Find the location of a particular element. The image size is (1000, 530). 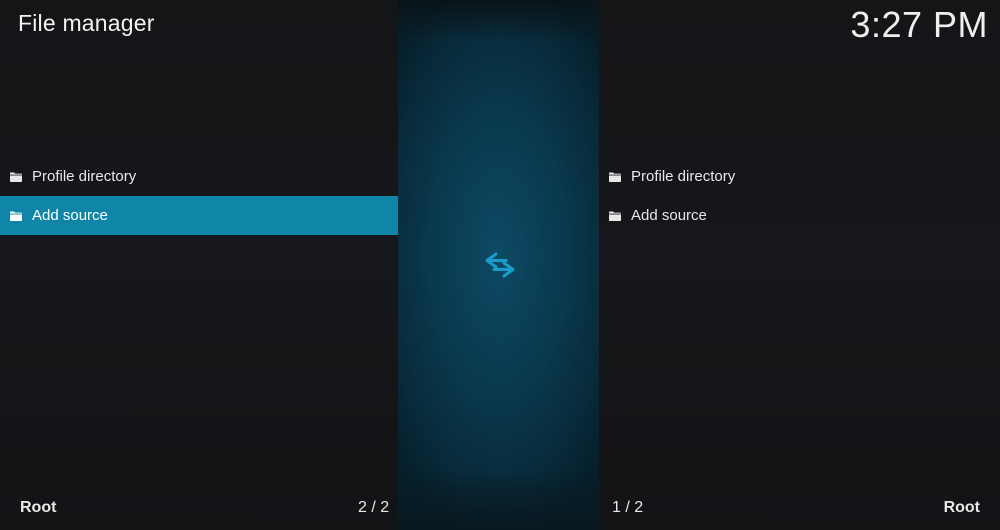

swap-arrows-icon is located at coordinates (500, 265).